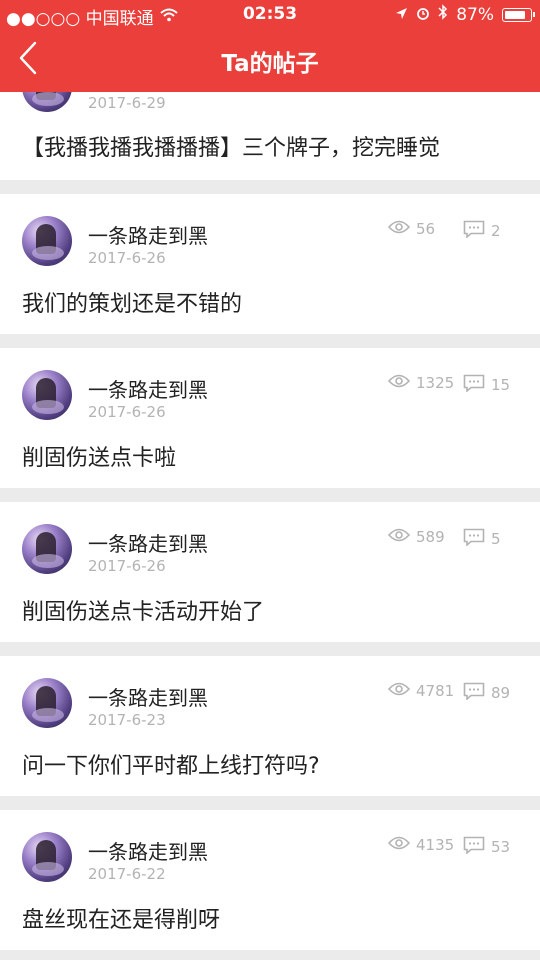  Describe the element at coordinates (171, 766) in the screenshot. I see `post-content: 问一下你们平时都上线打符吗?` at that location.